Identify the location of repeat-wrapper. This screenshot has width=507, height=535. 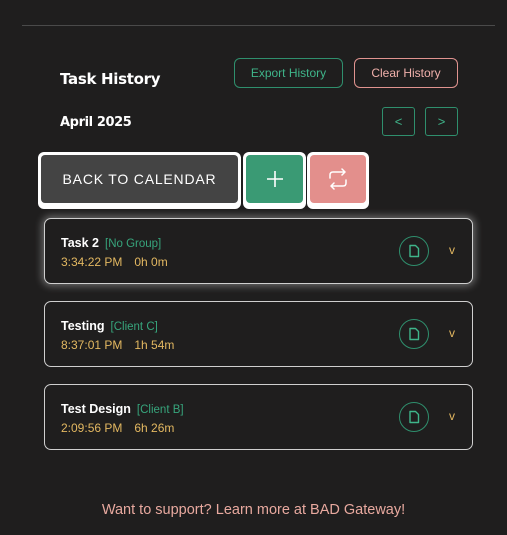
(338, 180).